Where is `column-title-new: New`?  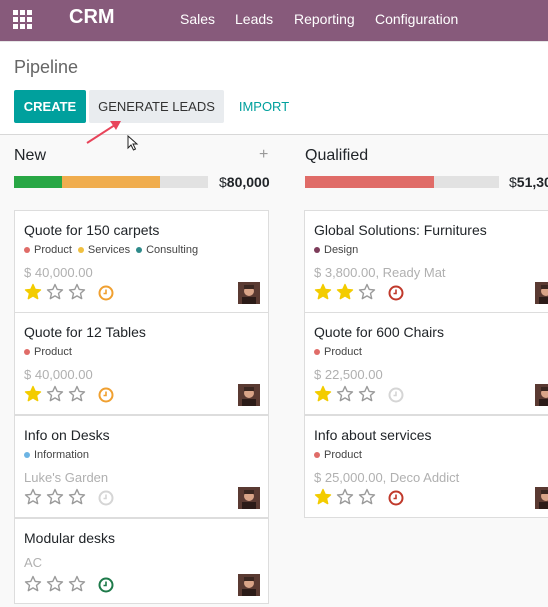
column-title-new: New is located at coordinates (30, 156).